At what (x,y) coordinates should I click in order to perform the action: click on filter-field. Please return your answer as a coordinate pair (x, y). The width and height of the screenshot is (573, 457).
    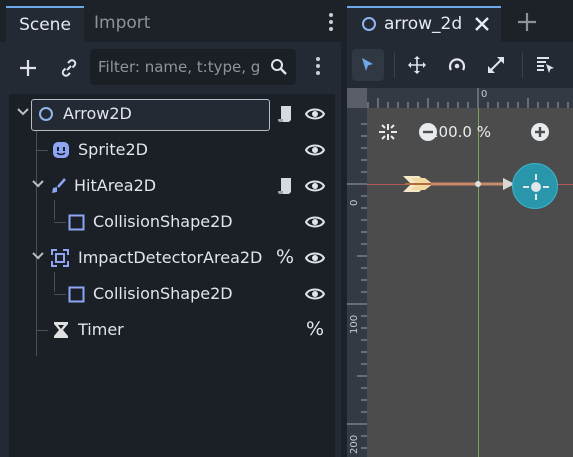
    Looking at the image, I should click on (193, 67).